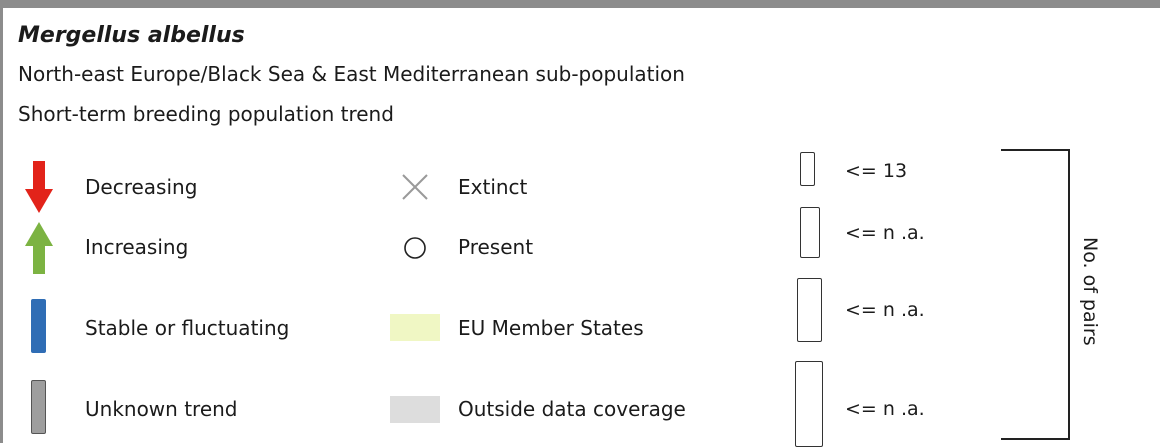  Describe the element at coordinates (885, 409) in the screenshot. I see `size-label-4: <= n .a.` at that location.